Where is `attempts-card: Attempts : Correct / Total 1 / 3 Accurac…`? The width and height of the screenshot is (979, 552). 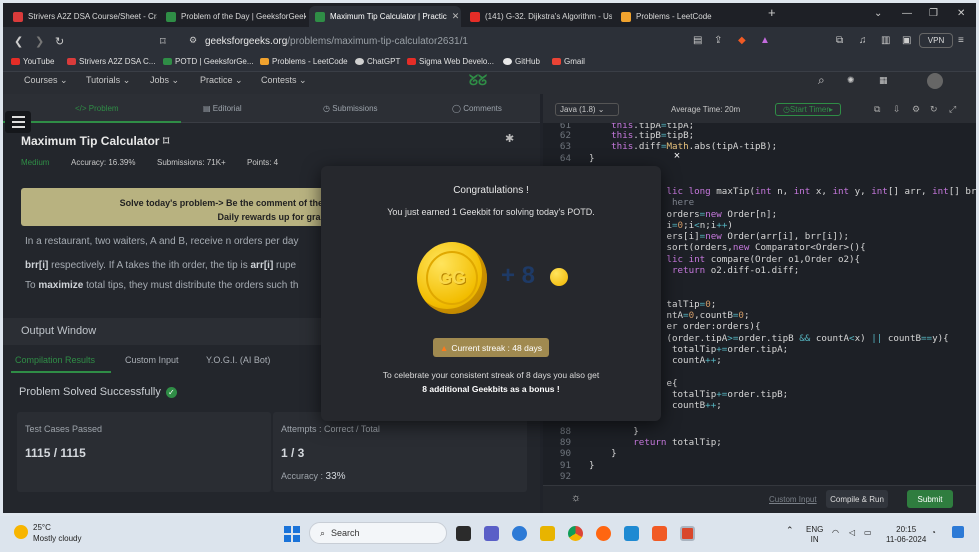 attempts-card: Attempts : Correct / Total 1 / 3 Accurac… is located at coordinates (400, 452).